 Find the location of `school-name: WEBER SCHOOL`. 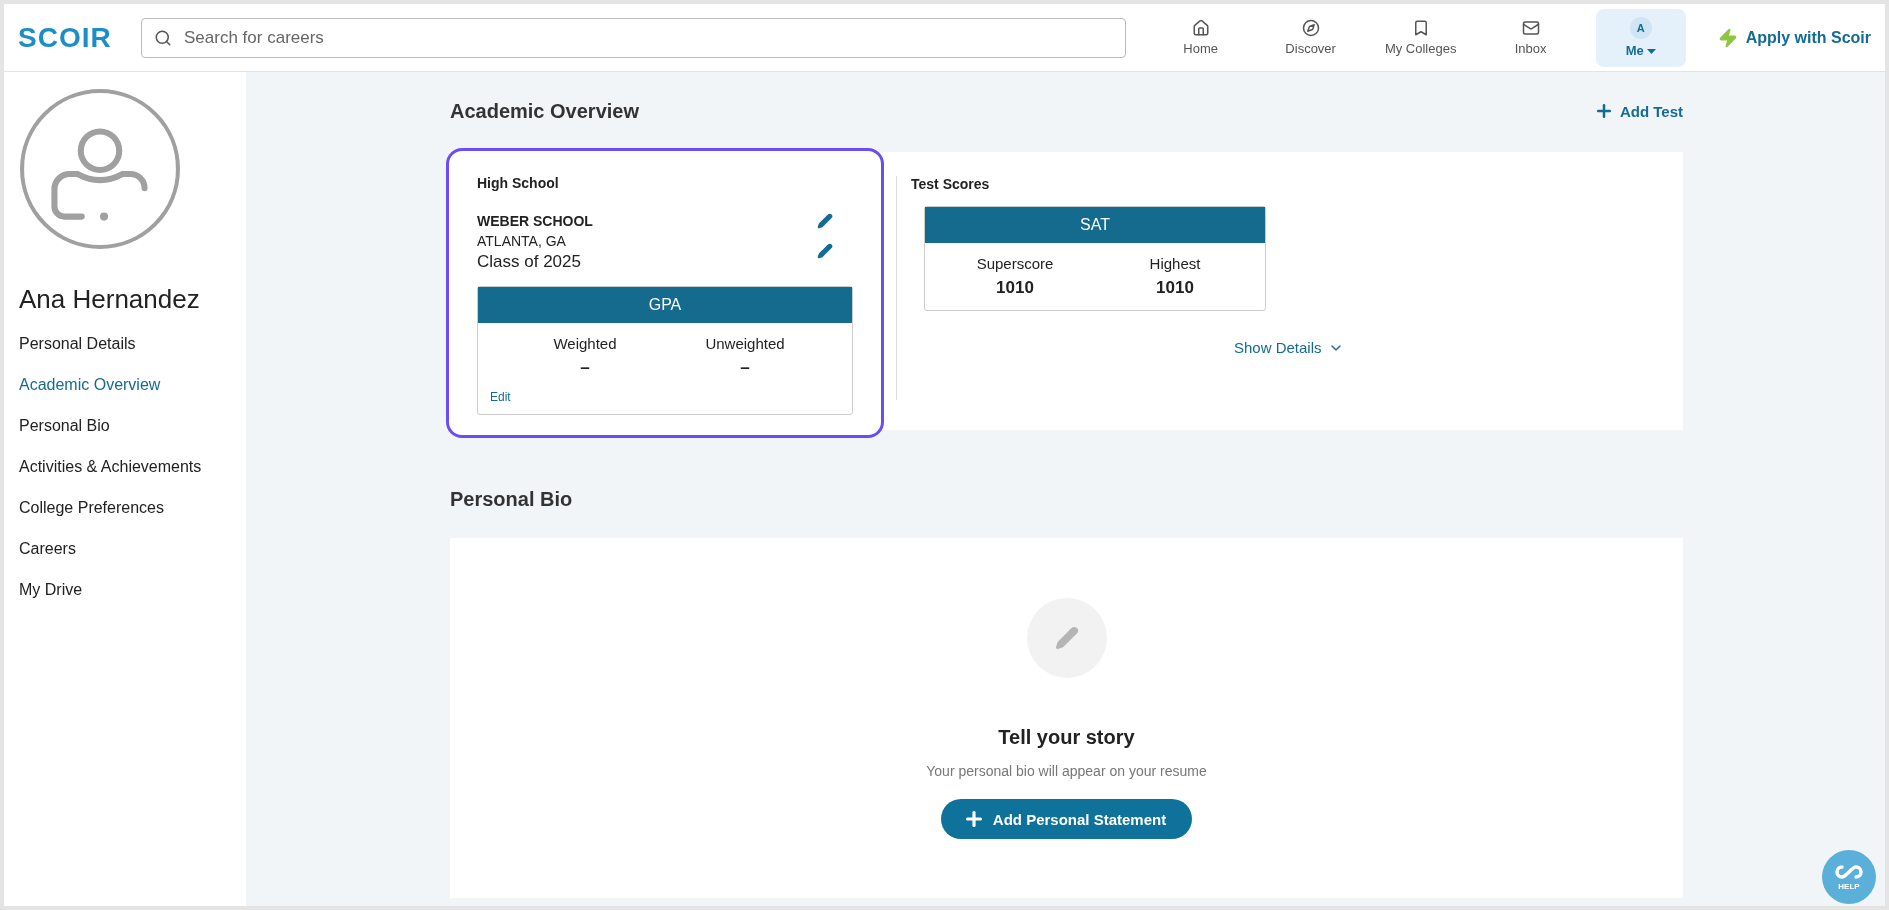

school-name: WEBER SCHOOL is located at coordinates (535, 221).